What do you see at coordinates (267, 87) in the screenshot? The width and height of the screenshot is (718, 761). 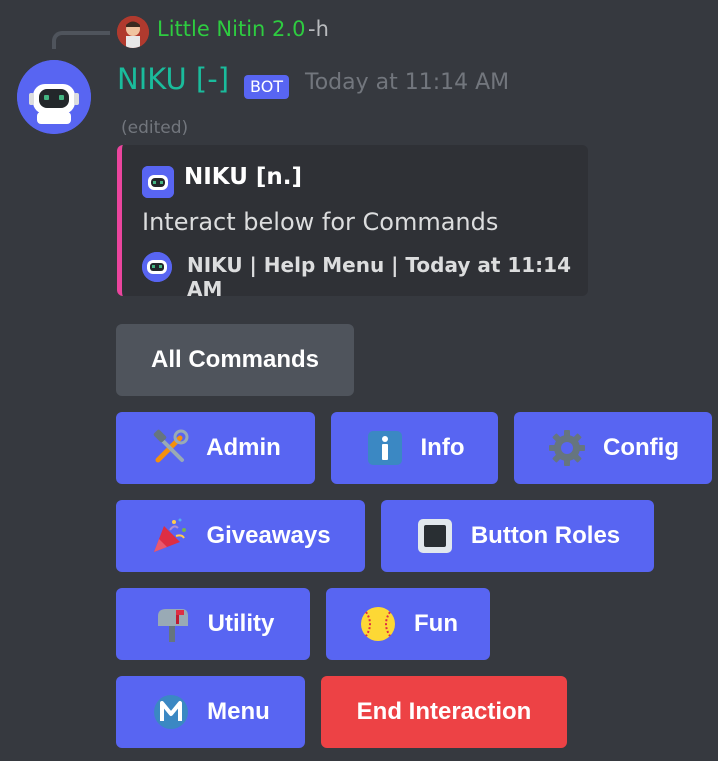 I see `bot-tag-badge: BOT` at bounding box center [267, 87].